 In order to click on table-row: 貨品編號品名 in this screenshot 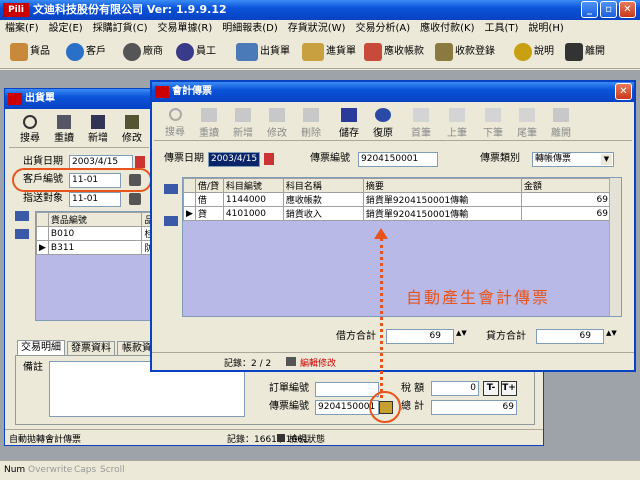, I will do `click(93, 219)`.